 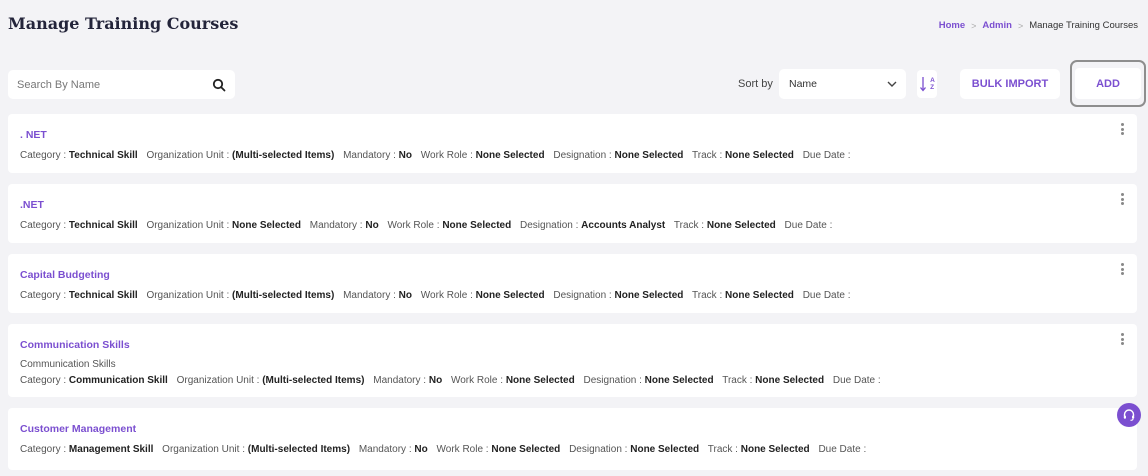 I want to click on sort-select-value: Name, so click(x=803, y=84).